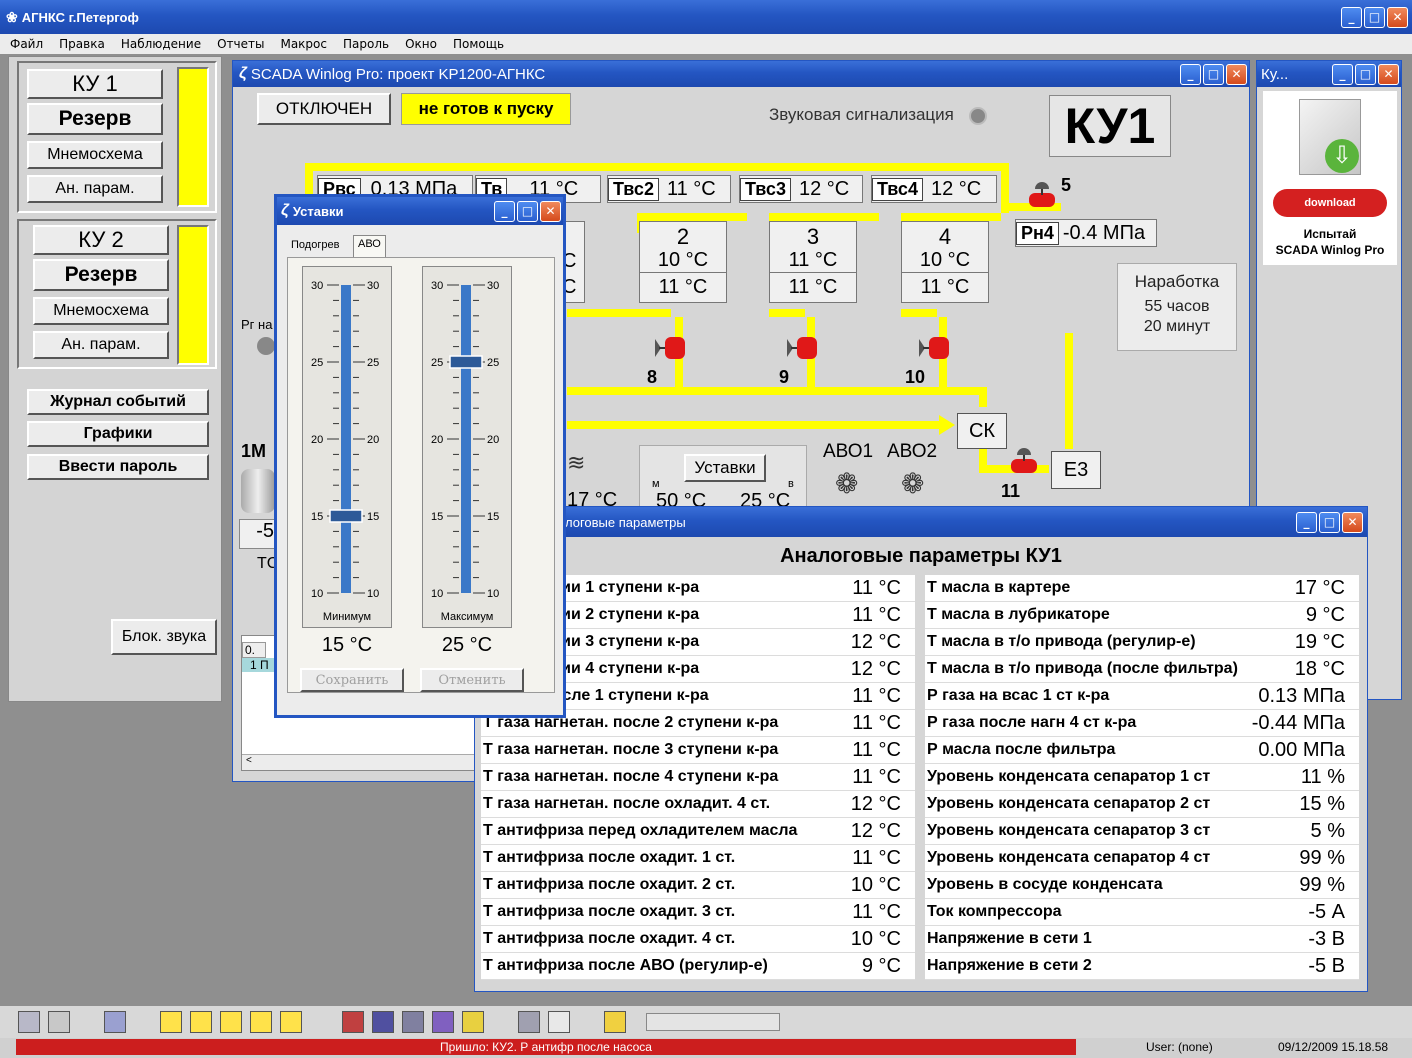  What do you see at coordinates (1190, 74) in the screenshot?
I see `scada-minimize-button: _` at bounding box center [1190, 74].